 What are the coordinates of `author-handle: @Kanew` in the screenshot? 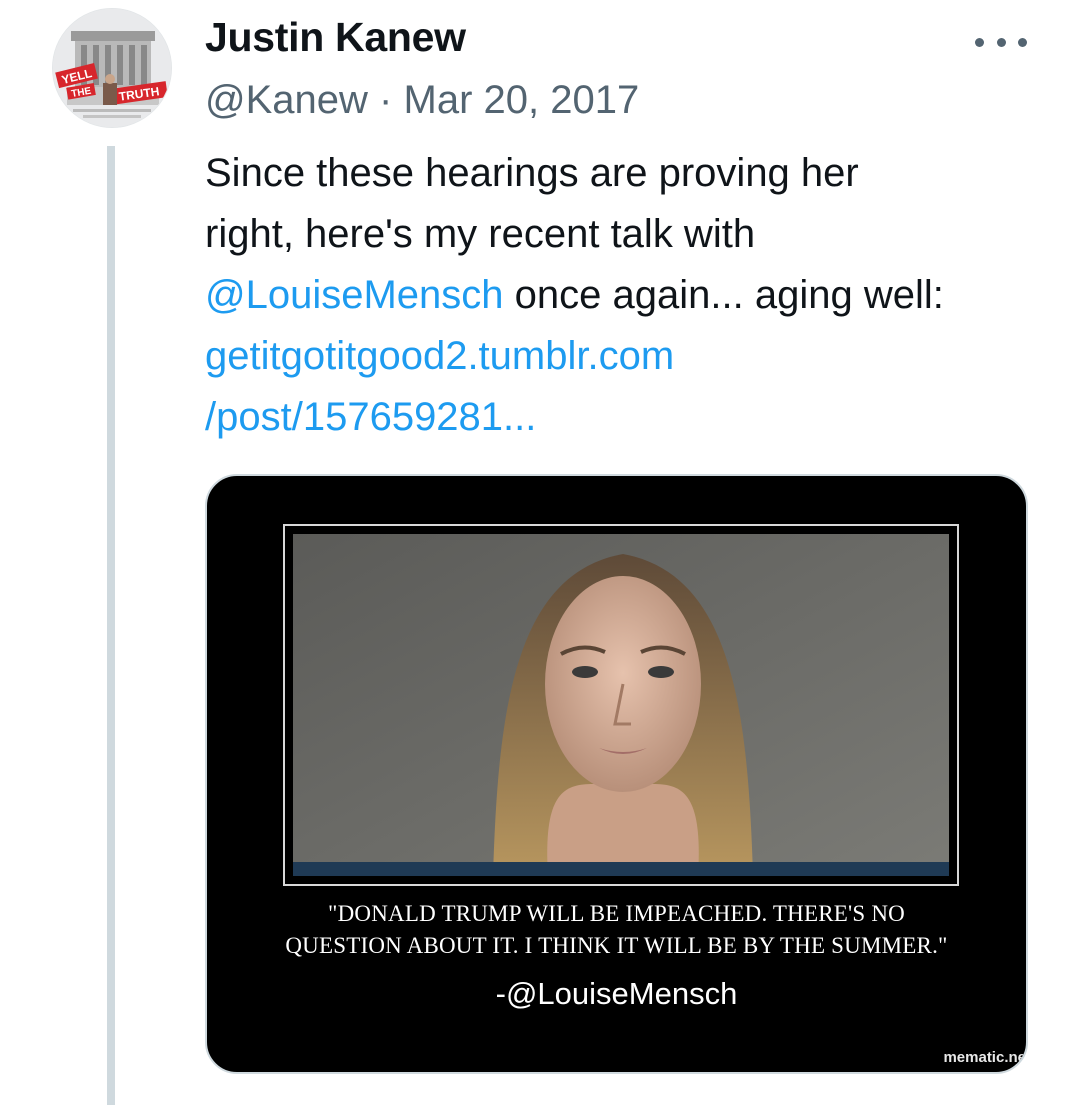 It's located at (286, 100).